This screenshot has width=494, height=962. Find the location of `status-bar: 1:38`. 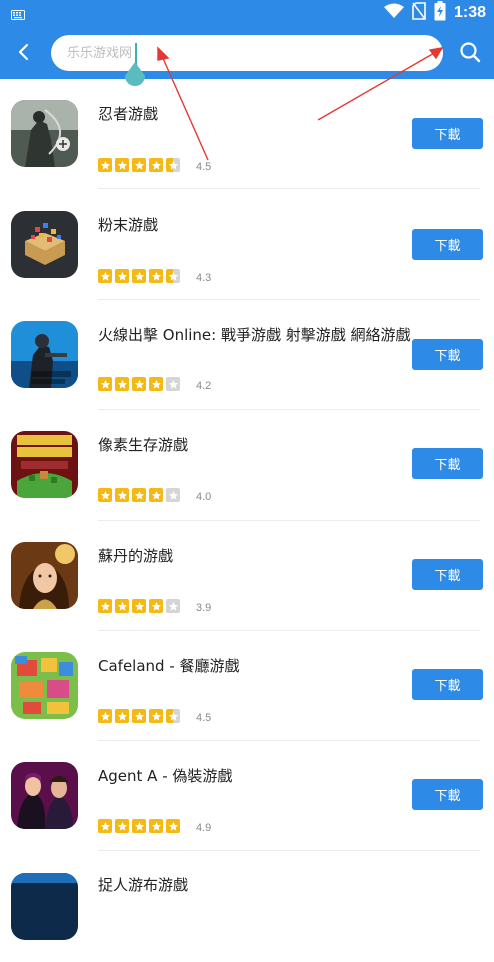

status-bar: 1:38 is located at coordinates (247, 12).